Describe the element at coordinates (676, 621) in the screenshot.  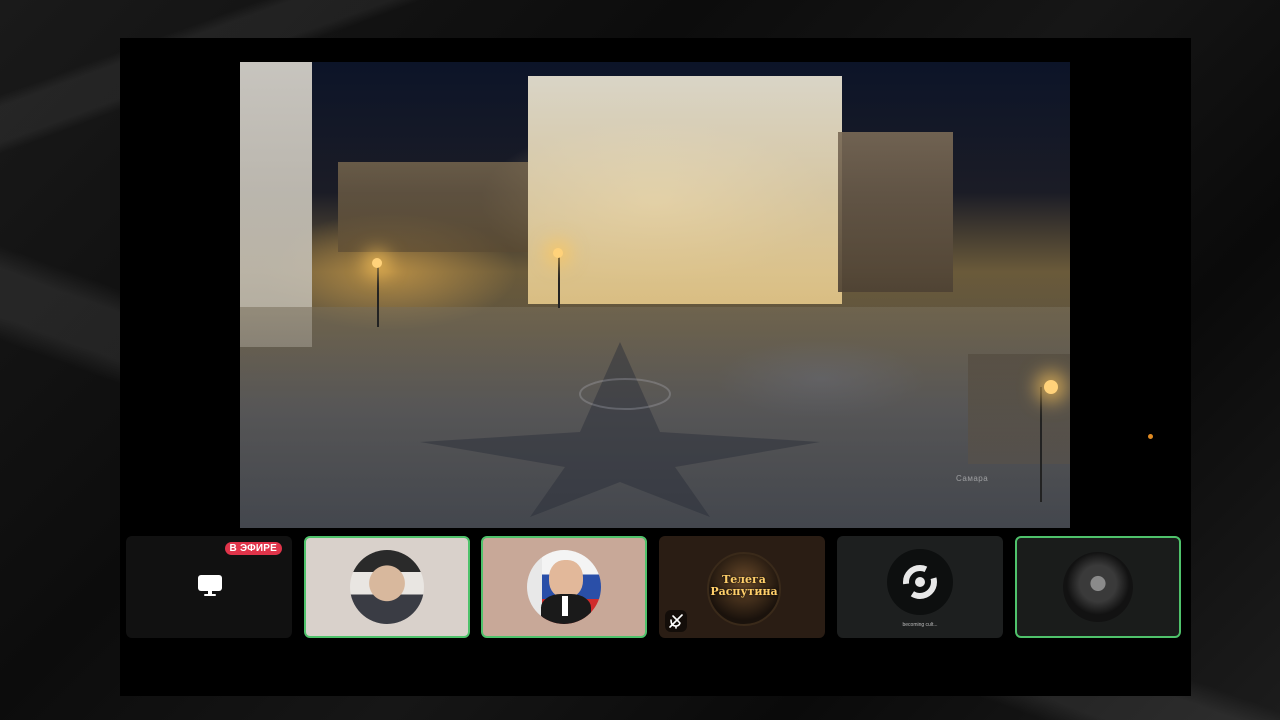
I see `mic-off-icon` at that location.